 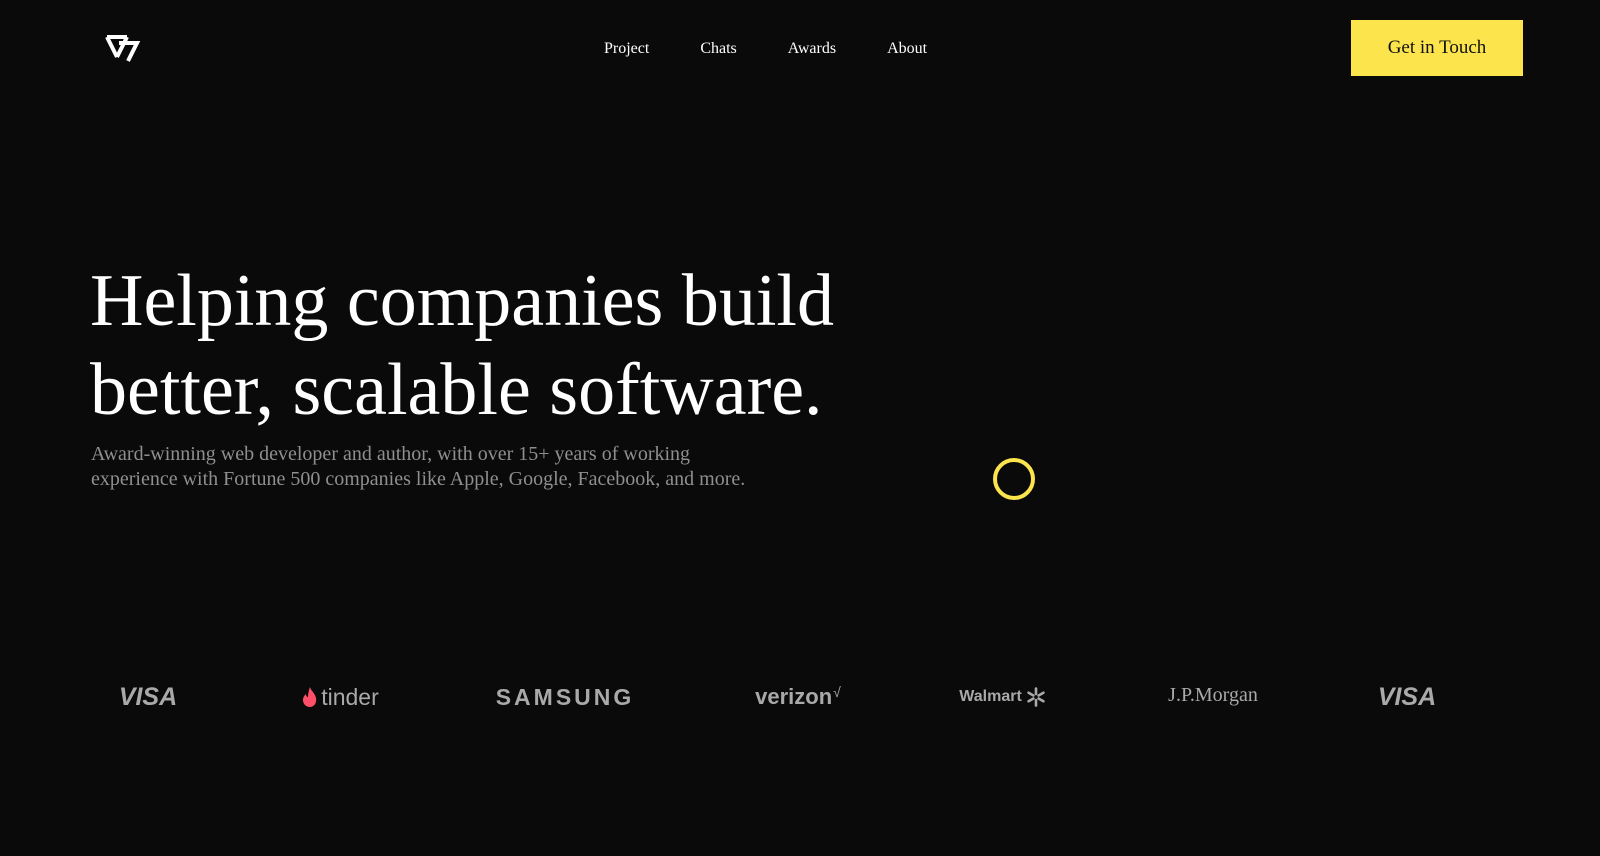 What do you see at coordinates (794, 696) in the screenshot?
I see `client-logo-verizon-text: verizon` at bounding box center [794, 696].